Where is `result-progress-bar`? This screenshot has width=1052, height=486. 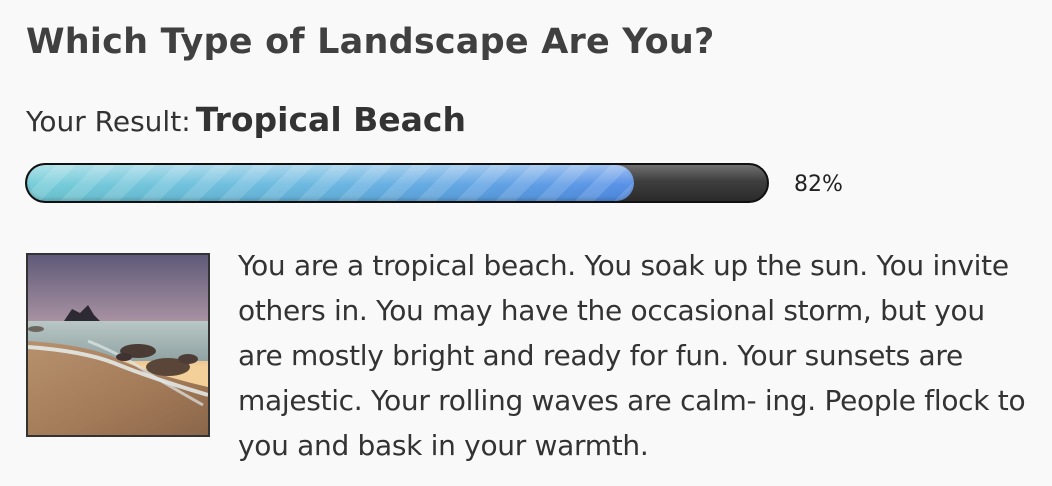
result-progress-bar is located at coordinates (397, 183).